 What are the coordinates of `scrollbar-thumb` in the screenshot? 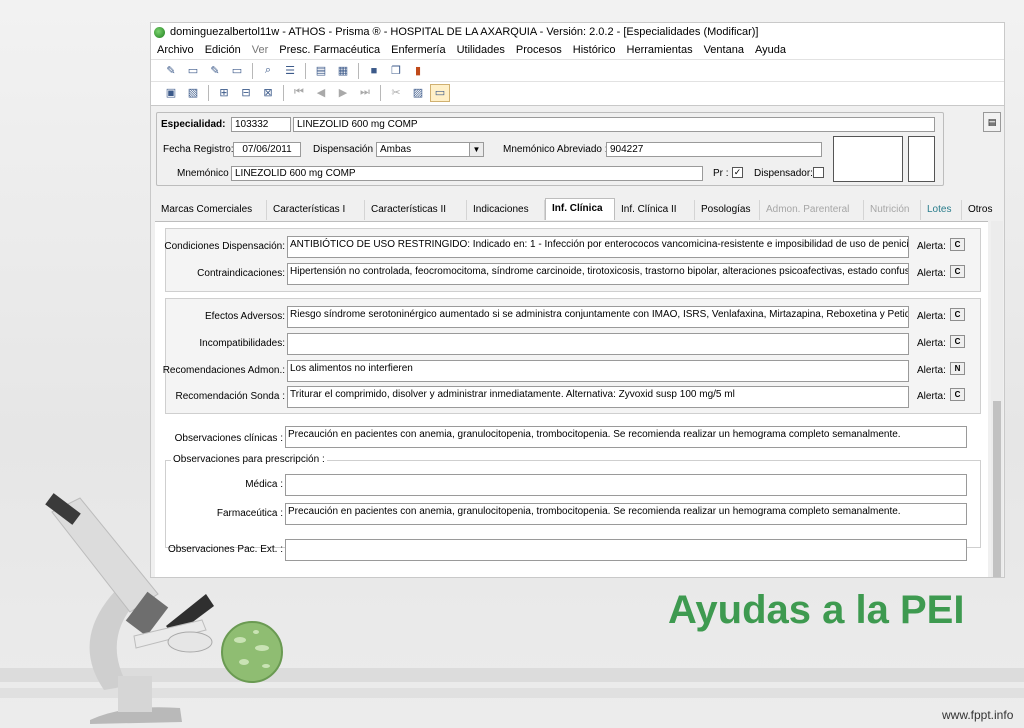 It's located at (997, 489).